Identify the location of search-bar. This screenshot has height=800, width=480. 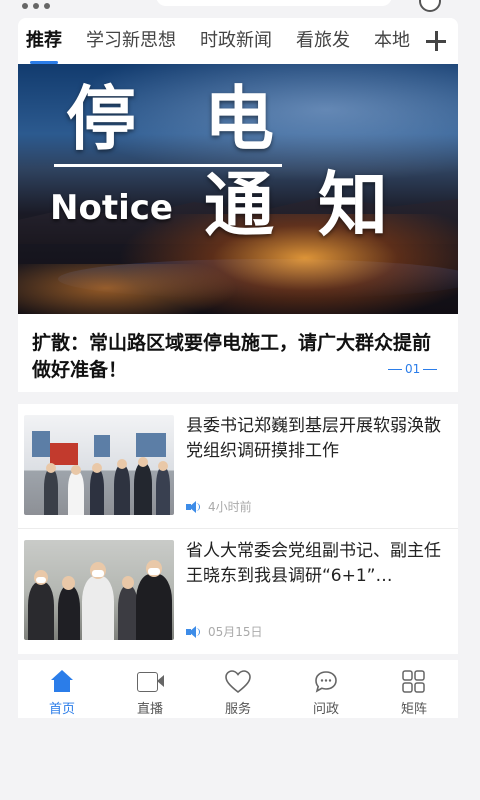
(274, 3).